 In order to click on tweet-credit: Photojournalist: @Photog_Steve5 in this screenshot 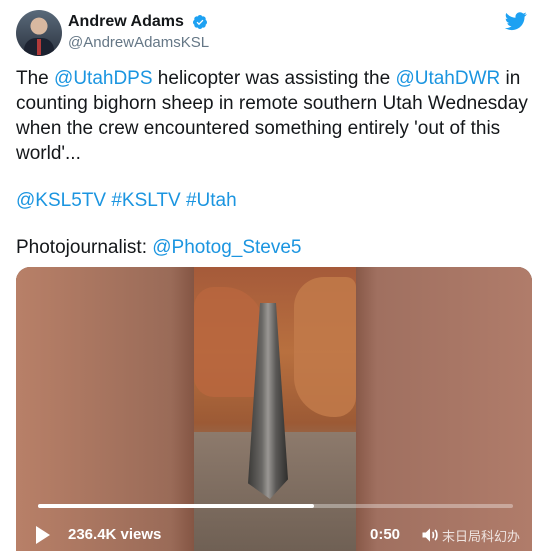, I will do `click(274, 247)`.